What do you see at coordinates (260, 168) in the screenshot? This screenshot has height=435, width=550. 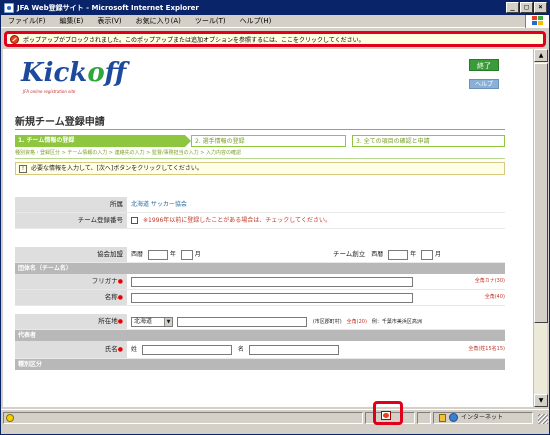 I see `instruction-box: ! 必要な情報を入力して、[次へ]ボタンをクリックしてください。` at bounding box center [260, 168].